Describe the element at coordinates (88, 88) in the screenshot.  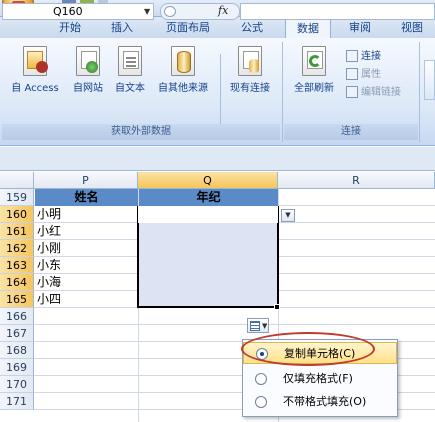
I see `from-web-label: 自网站` at that location.